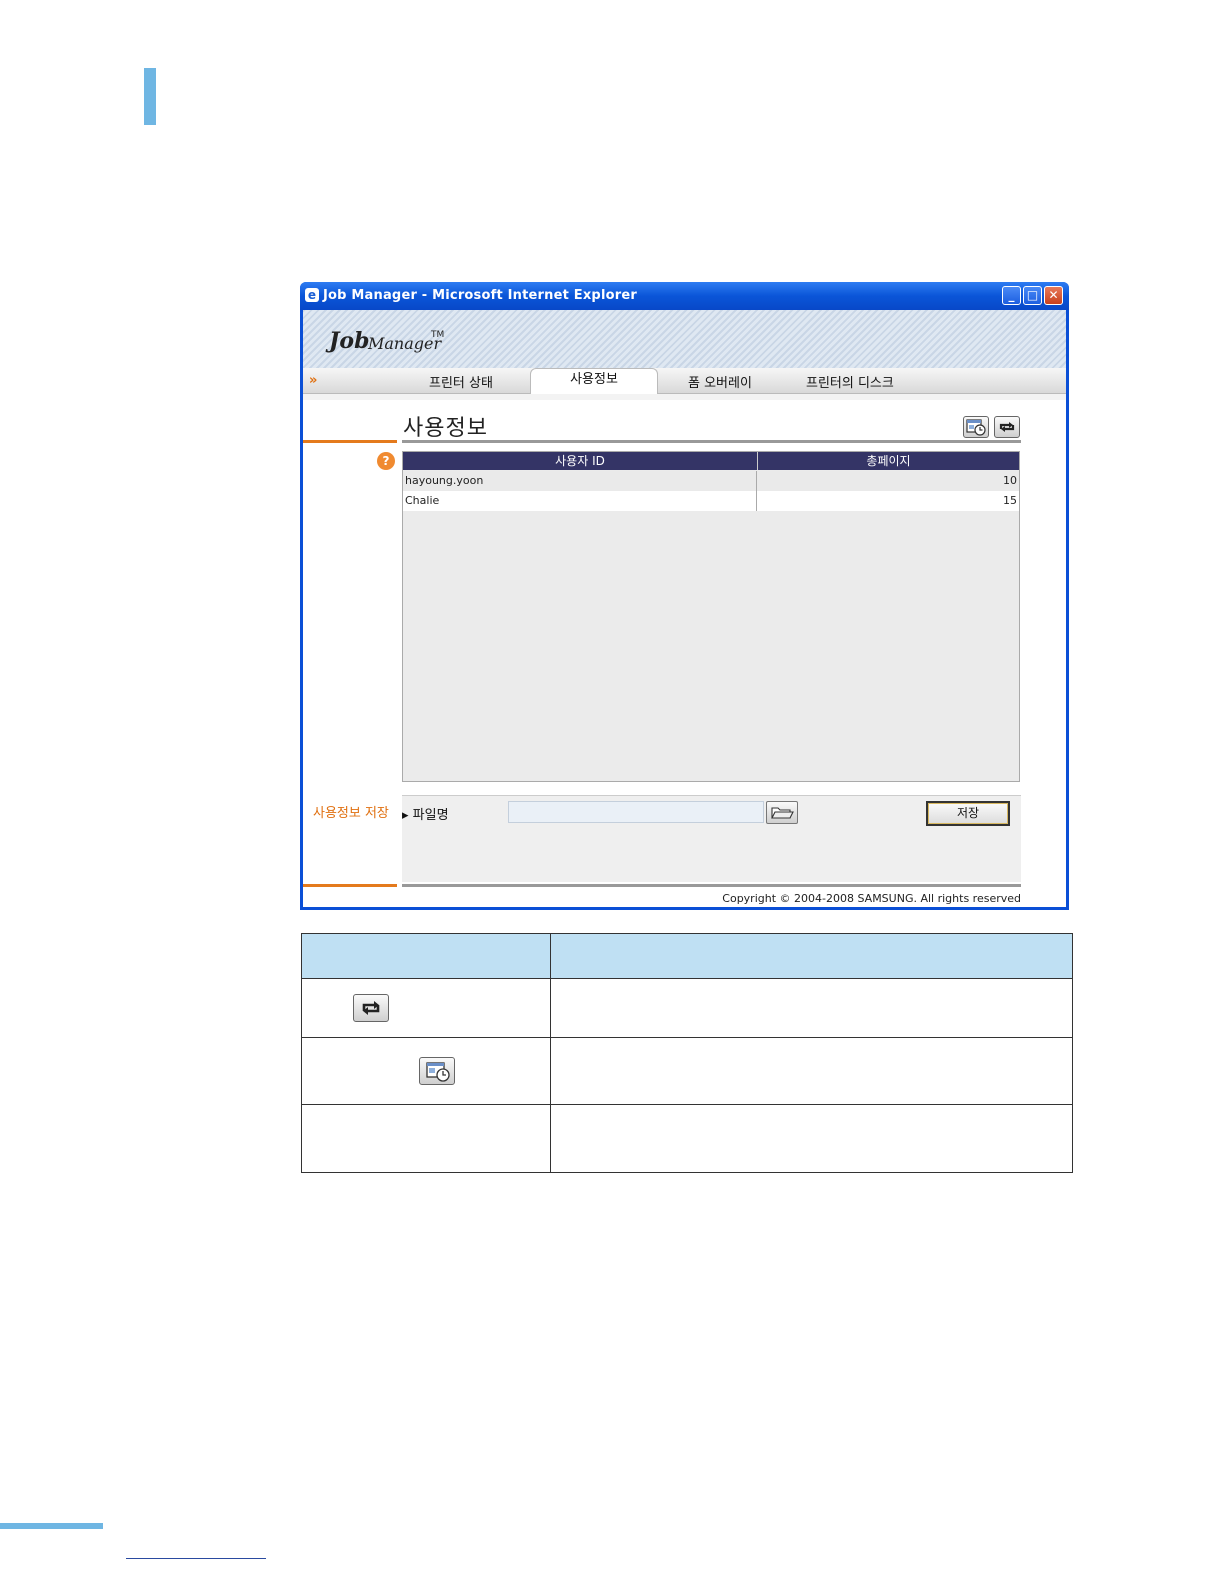  I want to click on table-header-row, so click(687, 956).